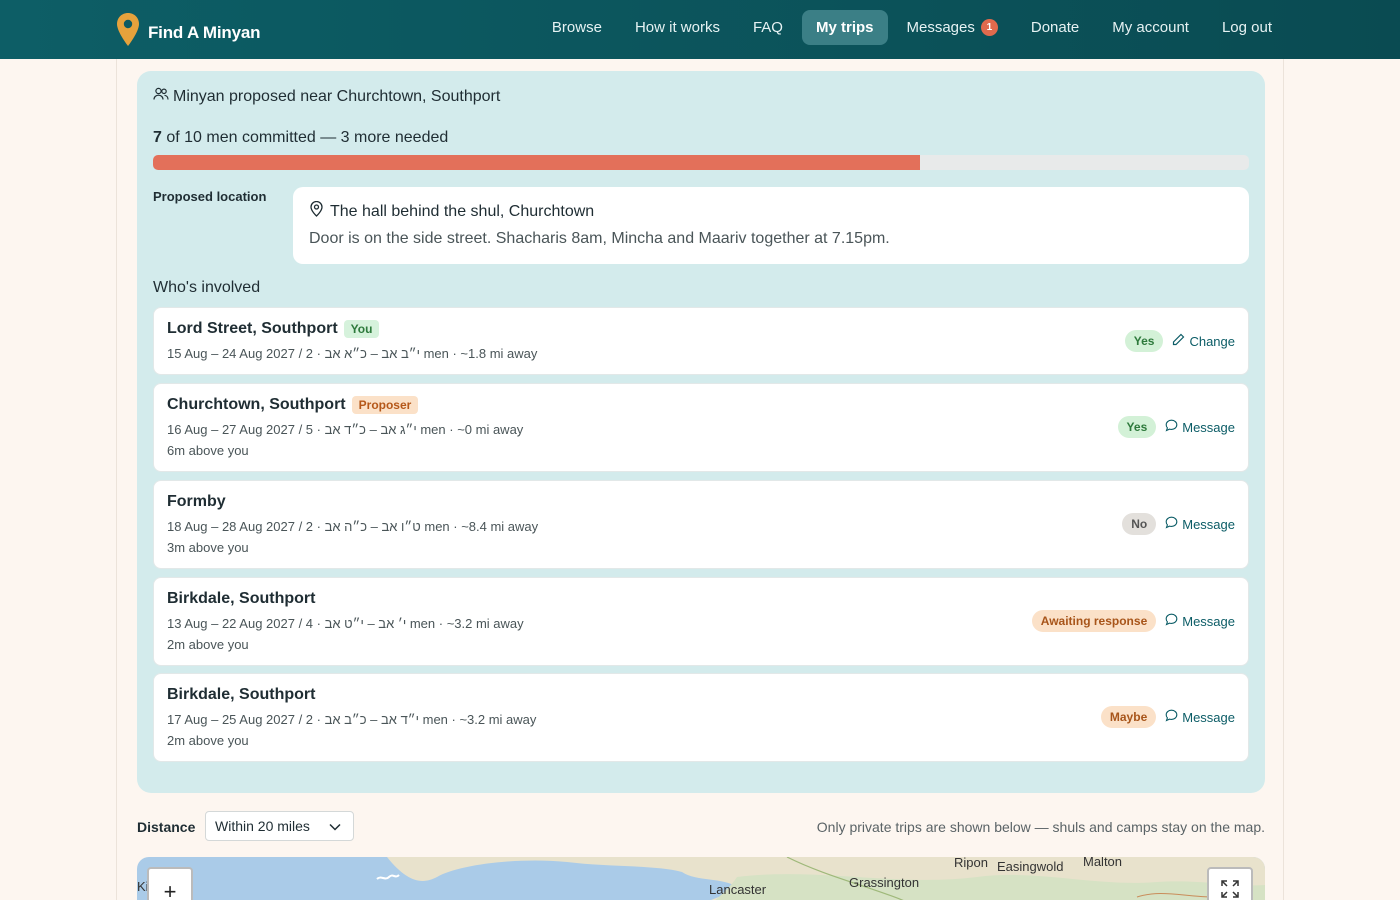 The width and height of the screenshot is (1400, 900). I want to click on map-place-label: Malton, so click(1103, 863).